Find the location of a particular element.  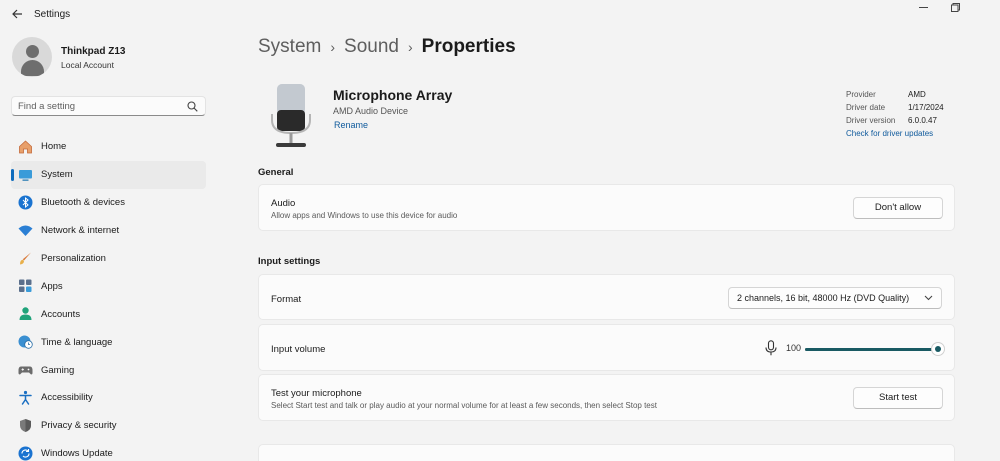

format-label: Format is located at coordinates (286, 299).